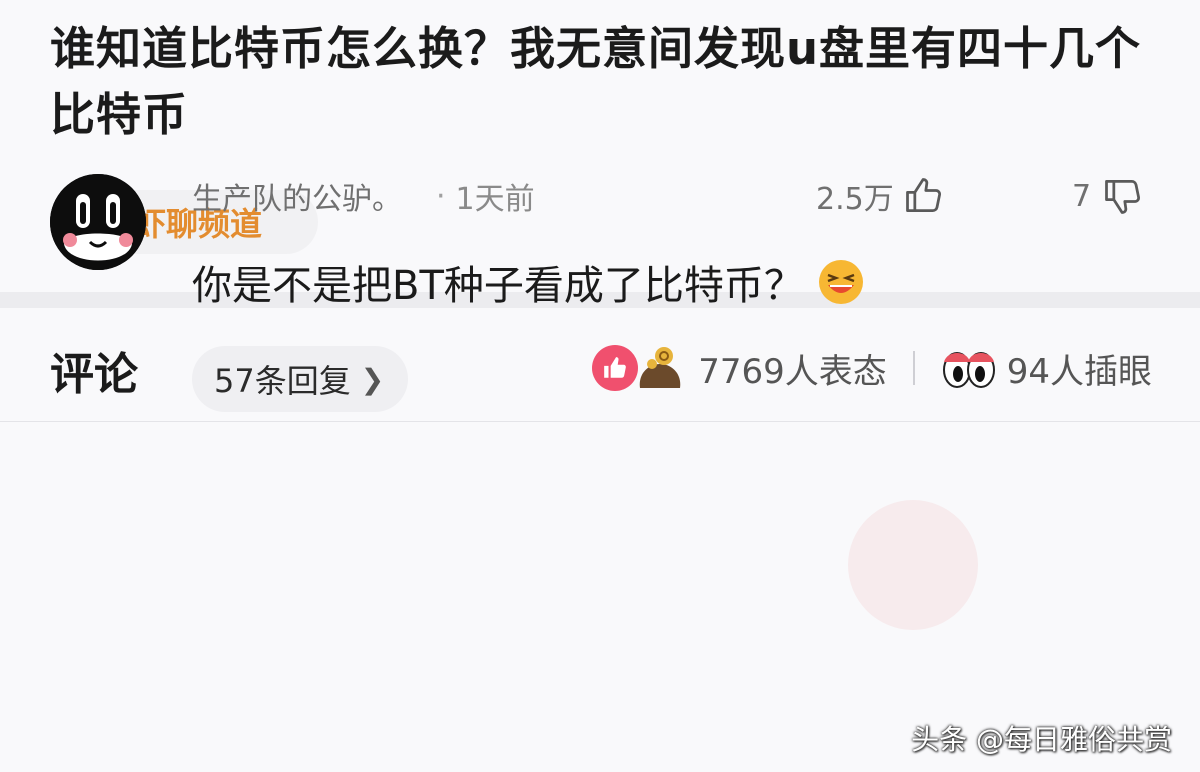 This screenshot has width=1200, height=772. What do you see at coordinates (840, 282) in the screenshot?
I see `laughing-face-icon` at bounding box center [840, 282].